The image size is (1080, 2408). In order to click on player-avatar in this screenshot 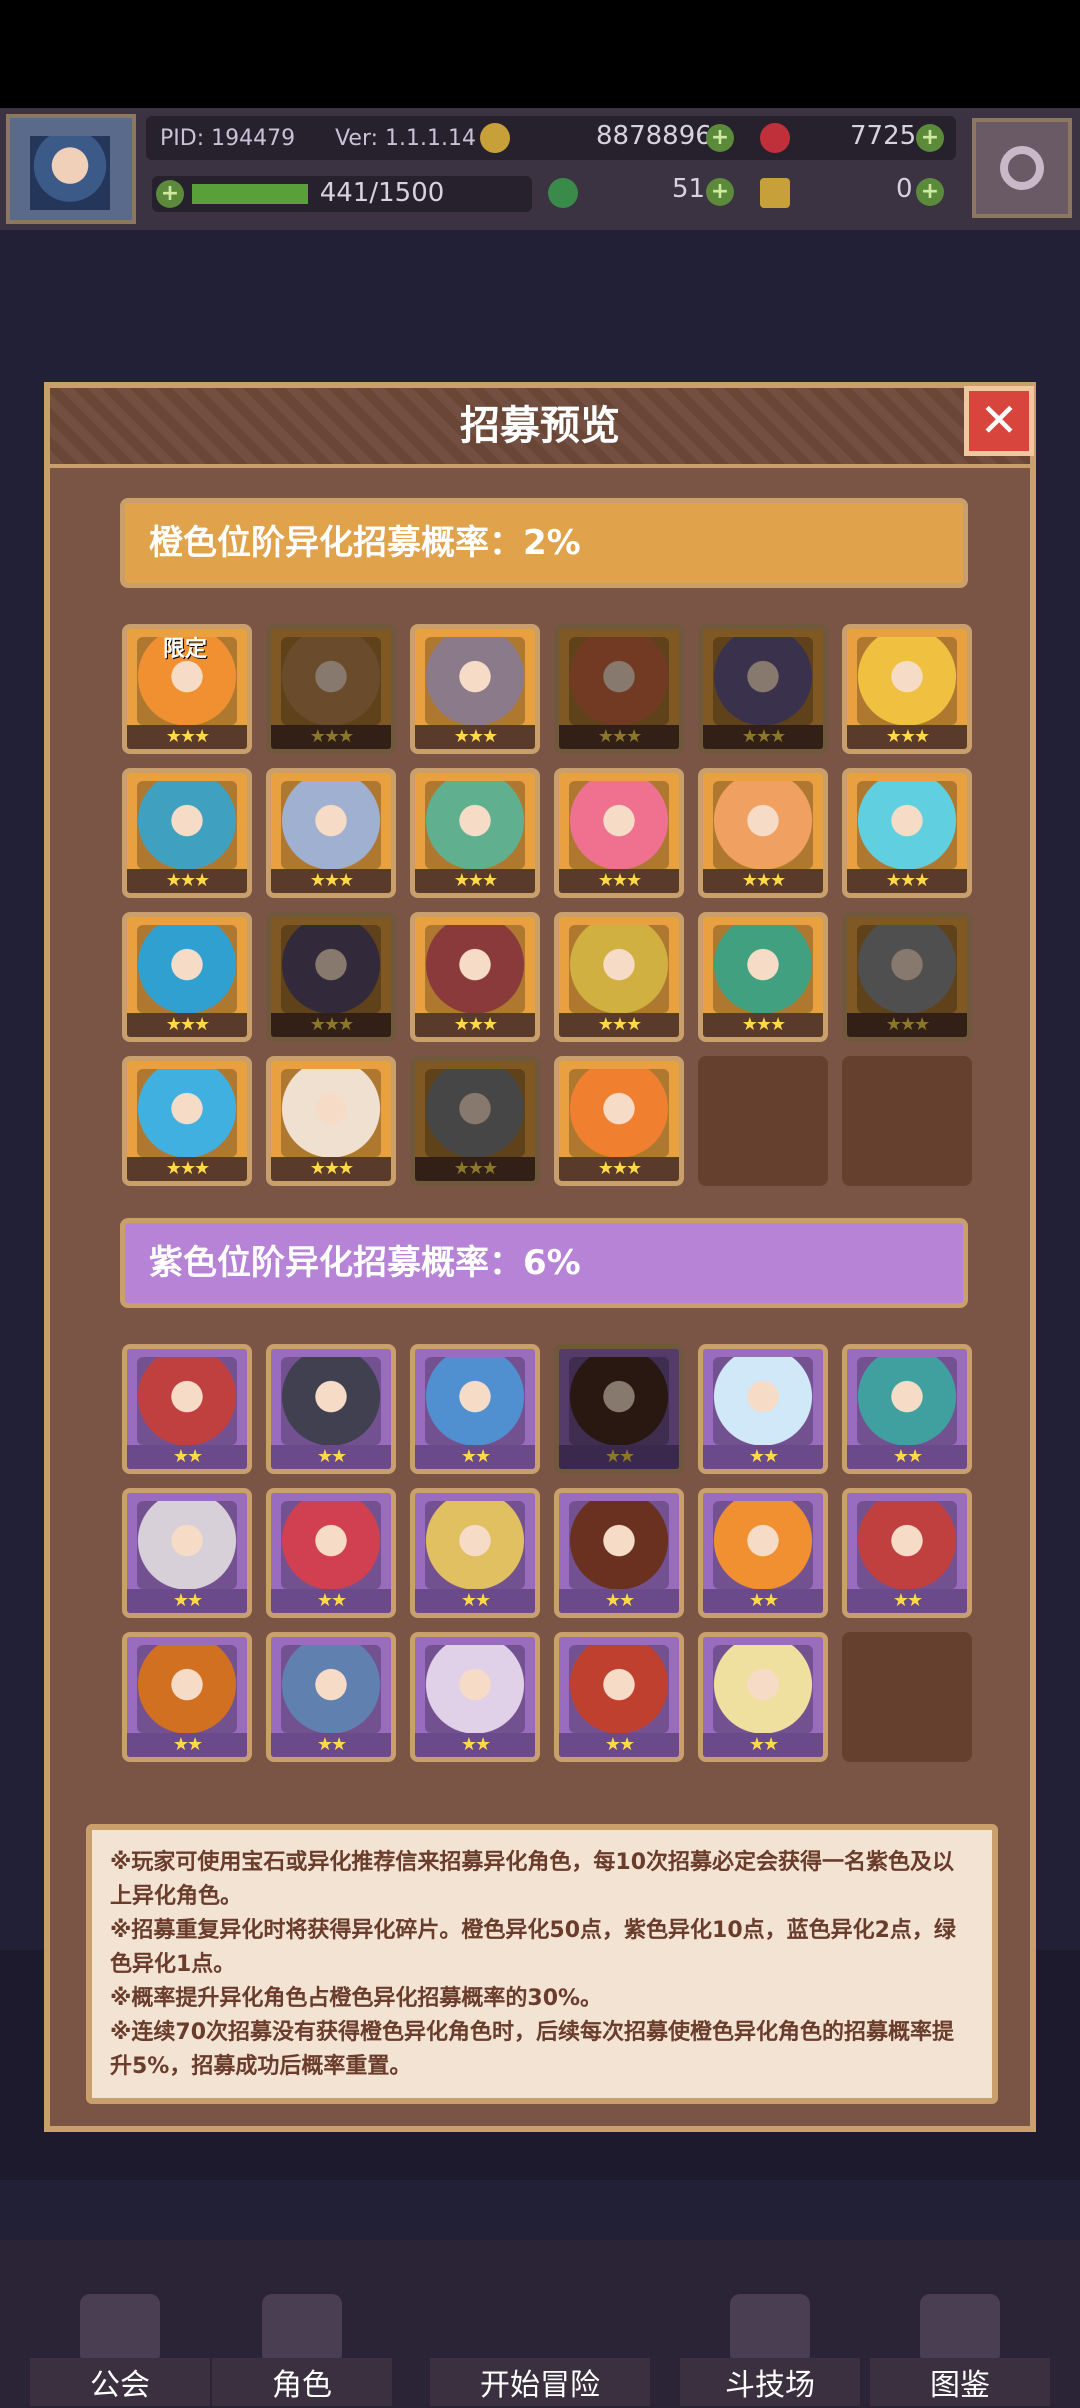, I will do `click(71, 169)`.